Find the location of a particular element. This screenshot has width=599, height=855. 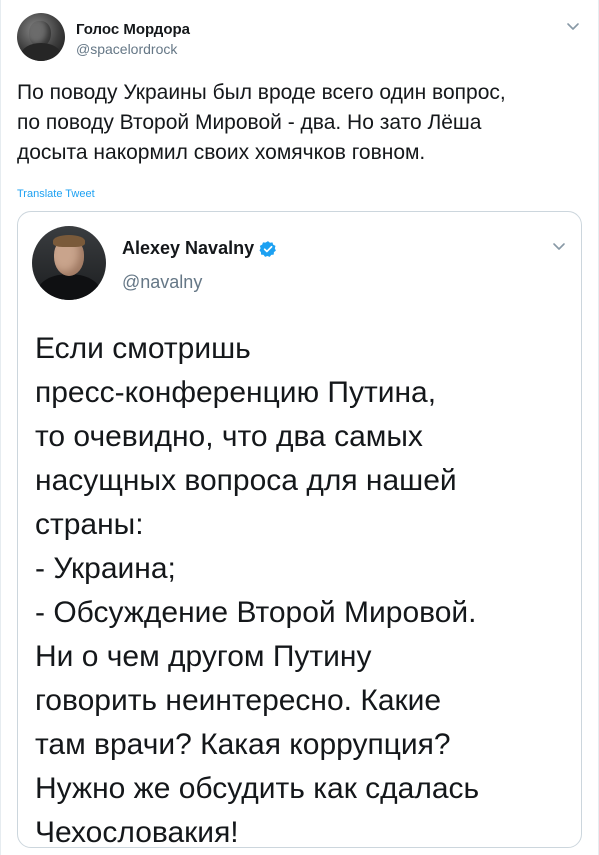

quoted-author-name-row: Alexey Navalny is located at coordinates (199, 248).